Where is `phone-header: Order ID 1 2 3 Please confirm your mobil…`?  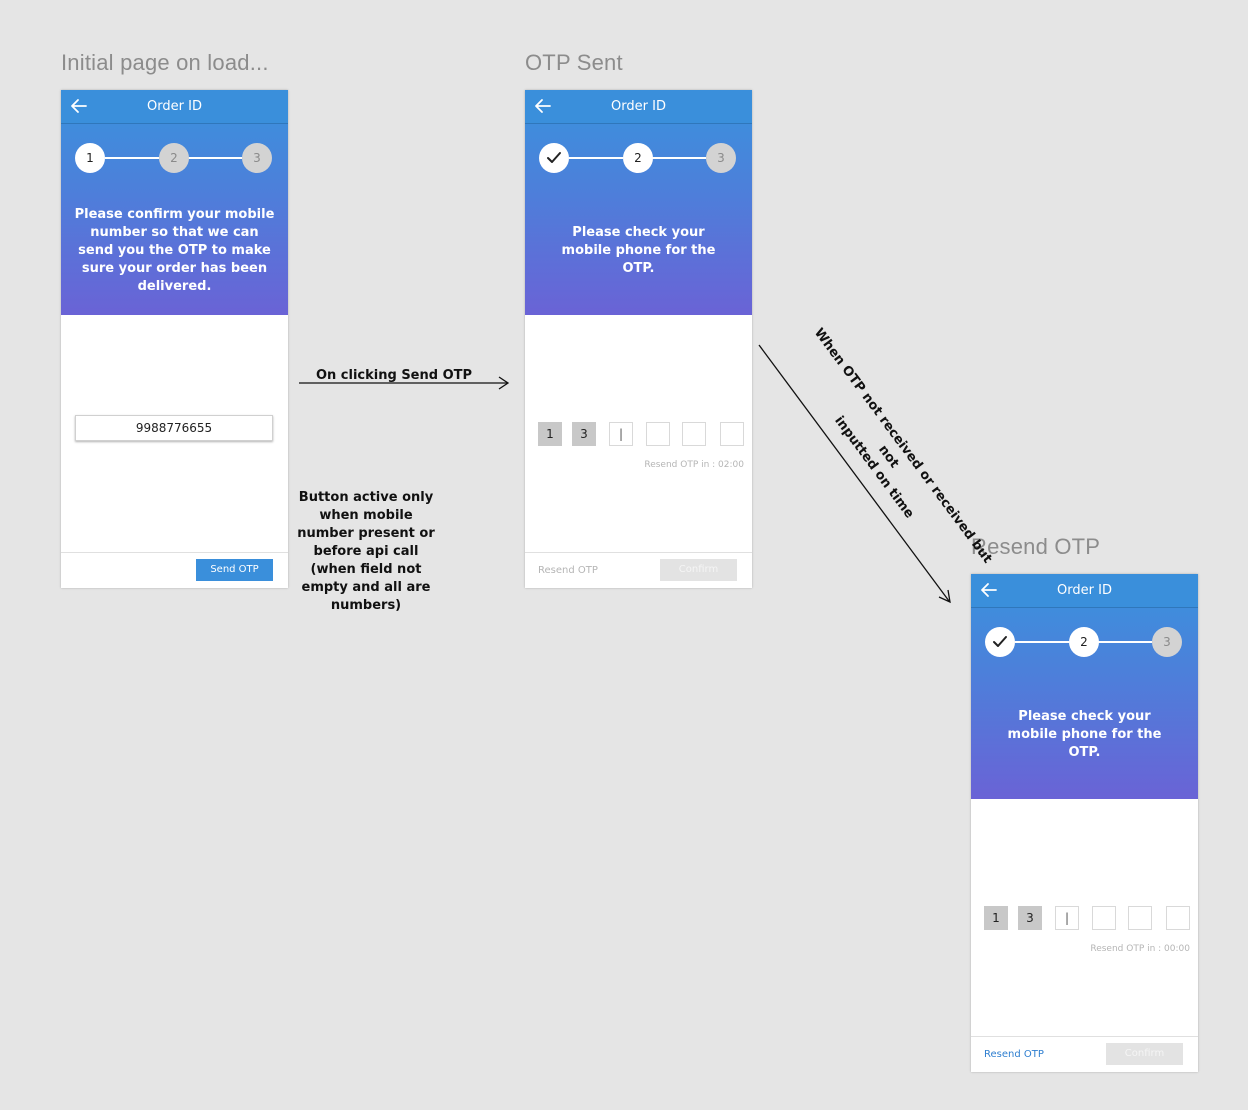 phone-header: Order ID 1 2 3 Please confirm your mobil… is located at coordinates (174, 202).